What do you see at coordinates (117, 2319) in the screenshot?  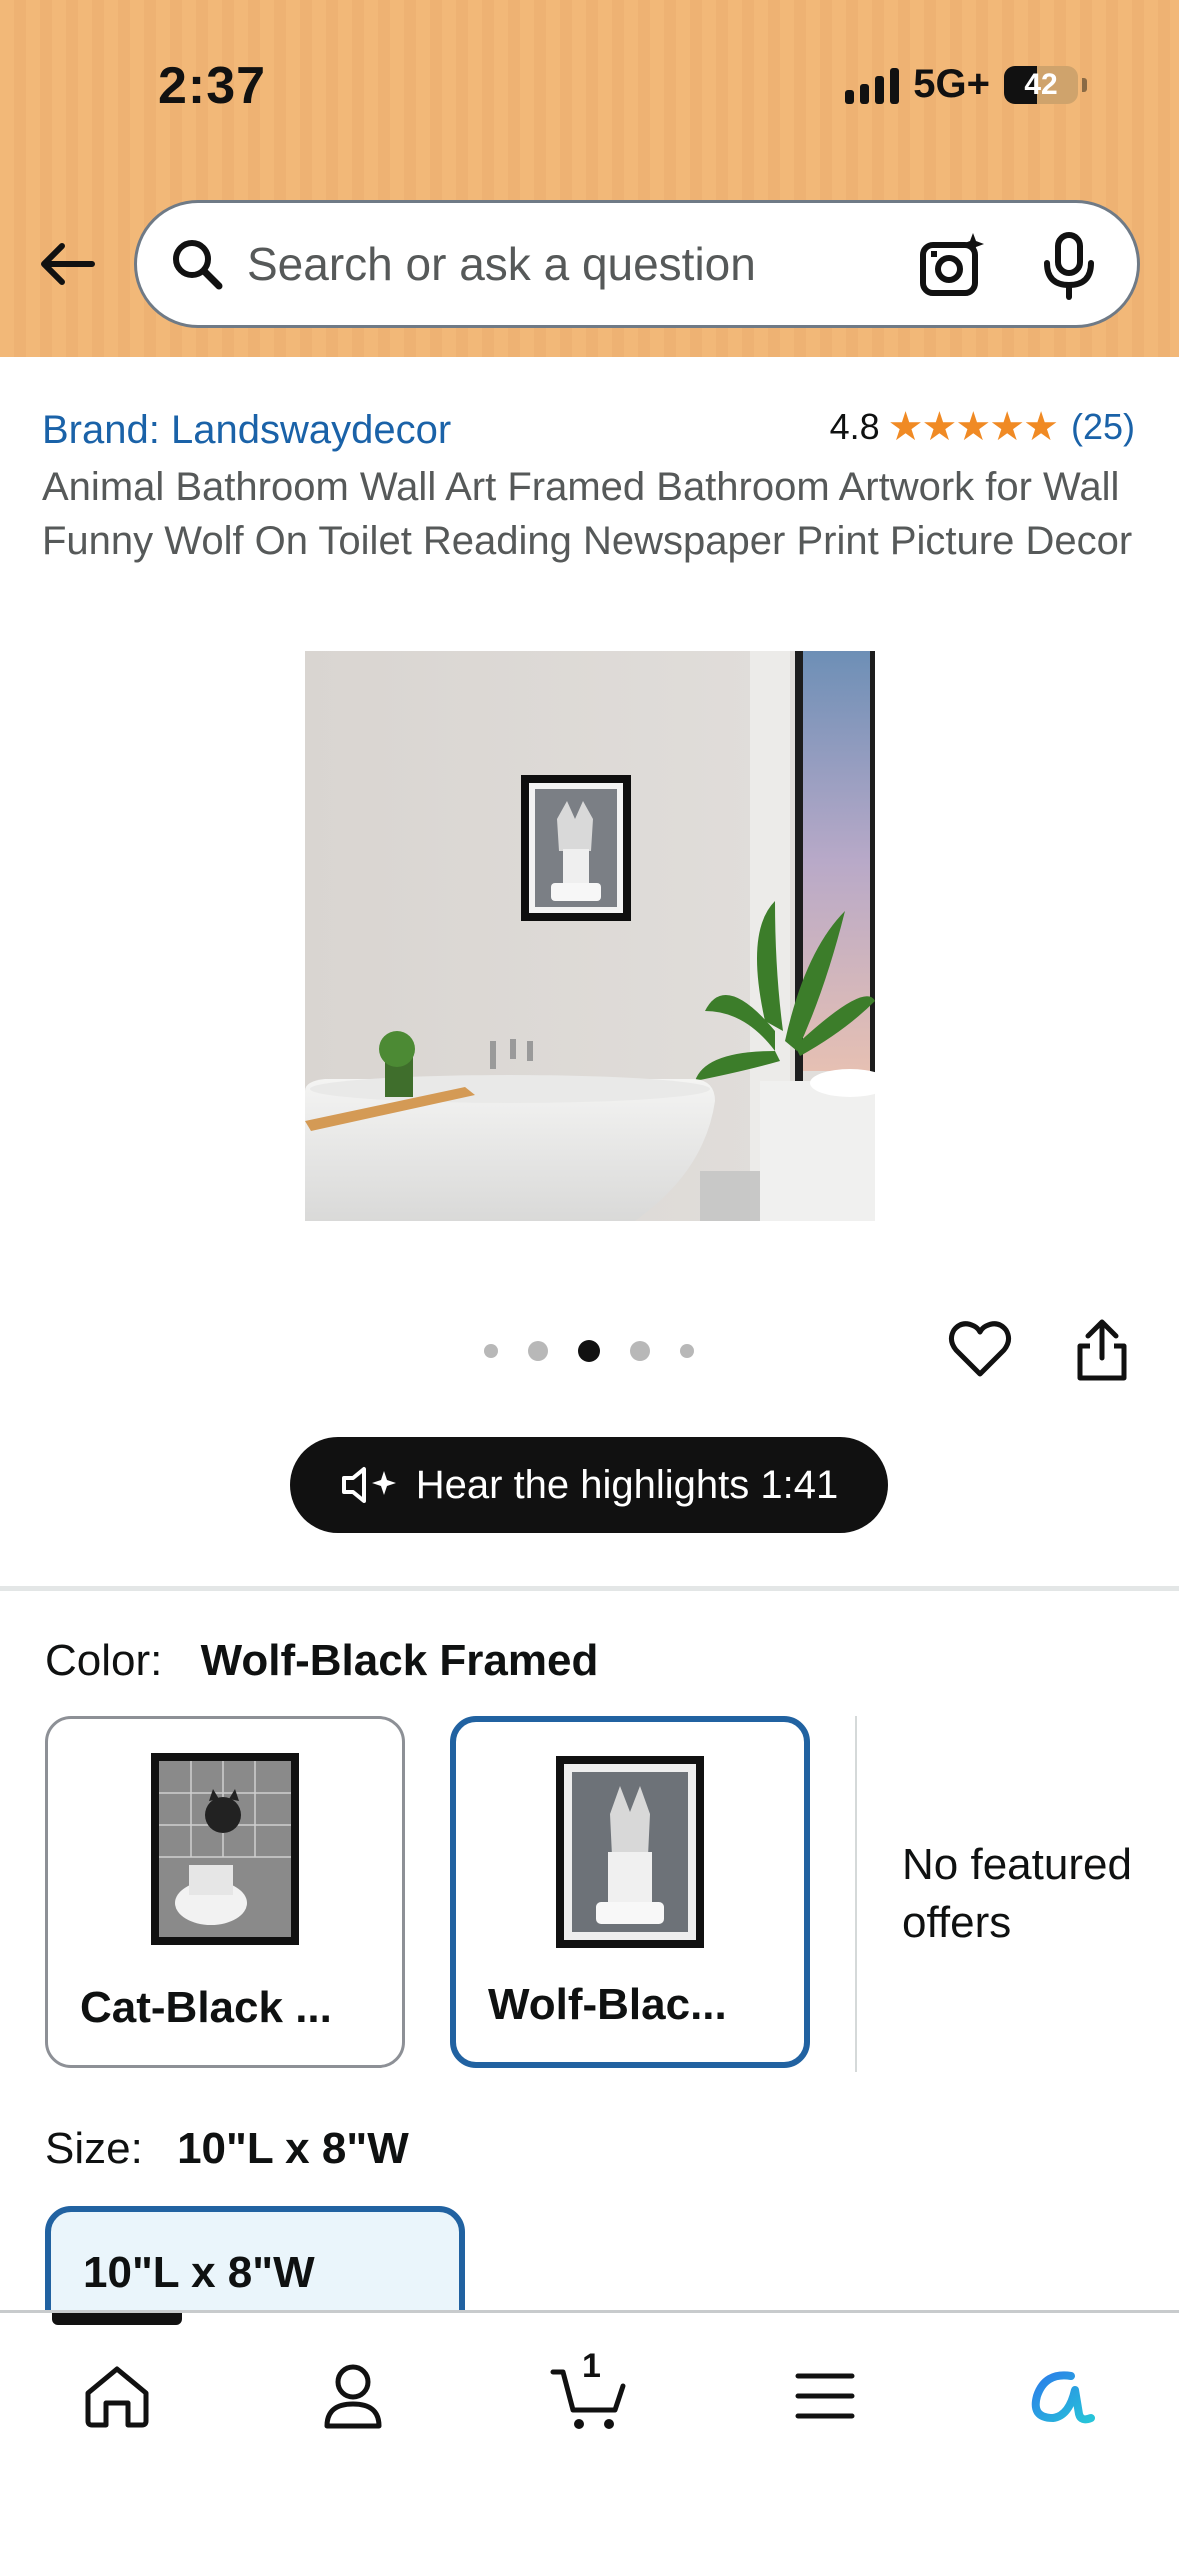 I see `active-tab-indicator` at bounding box center [117, 2319].